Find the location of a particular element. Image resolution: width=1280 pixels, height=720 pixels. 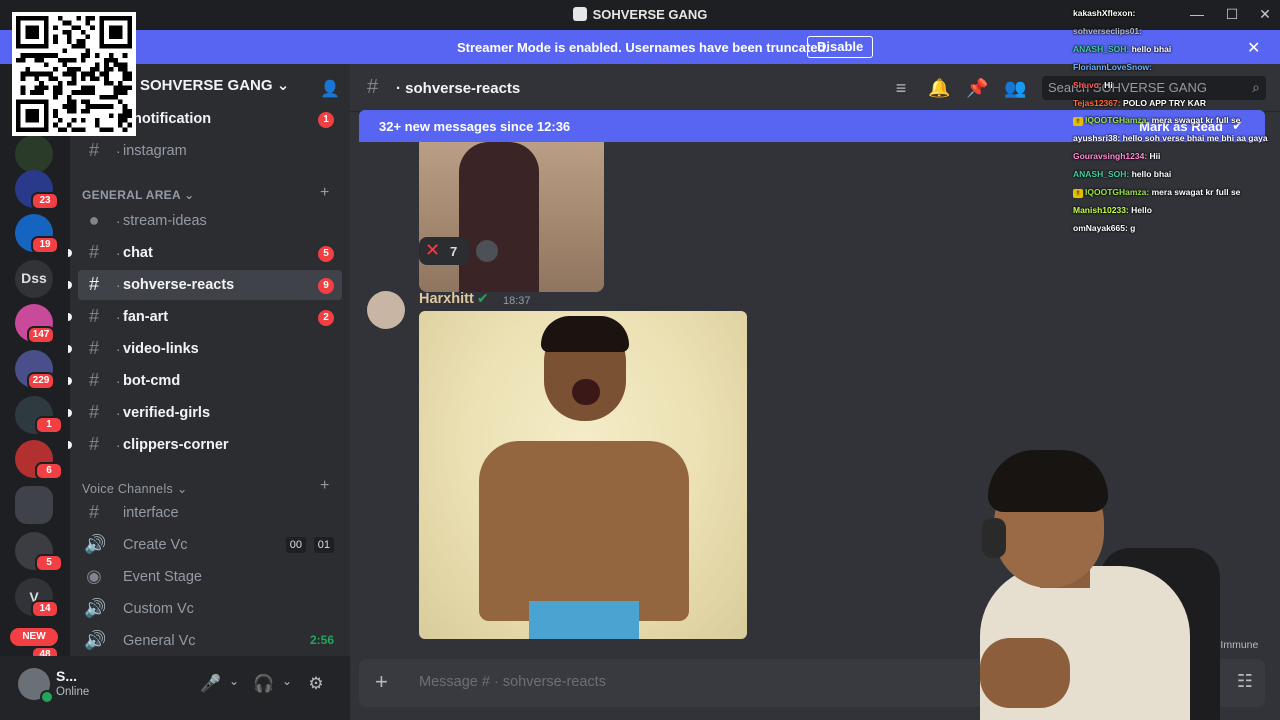

qr-code-graphic is located at coordinates (74, 74).